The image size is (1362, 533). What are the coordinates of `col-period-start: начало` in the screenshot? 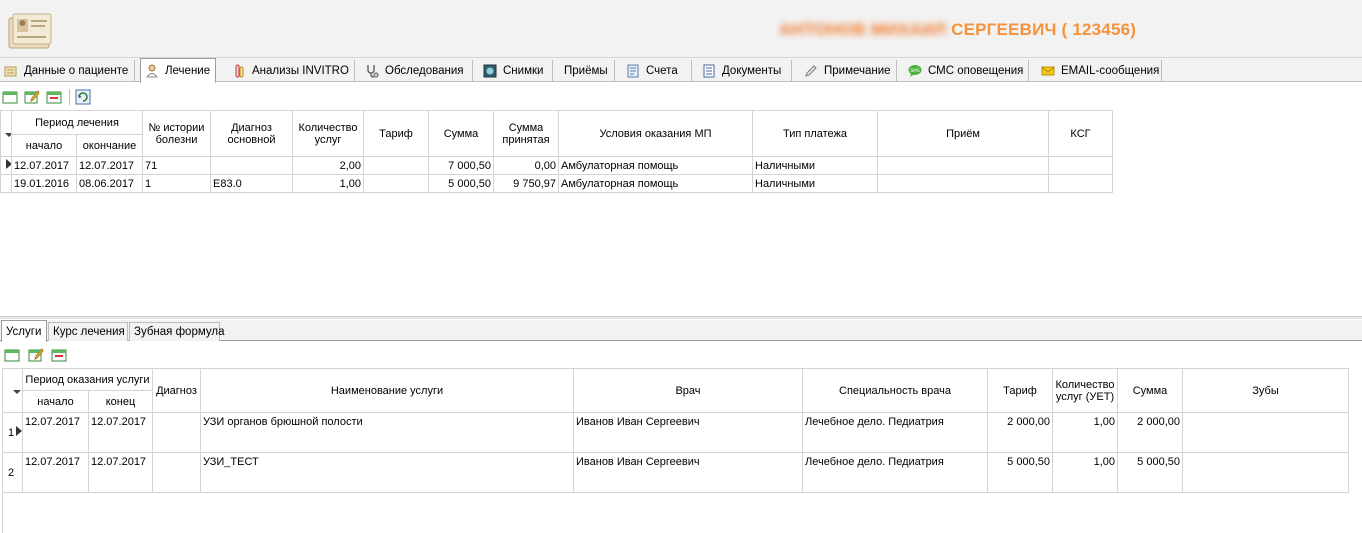 It's located at (44, 145).